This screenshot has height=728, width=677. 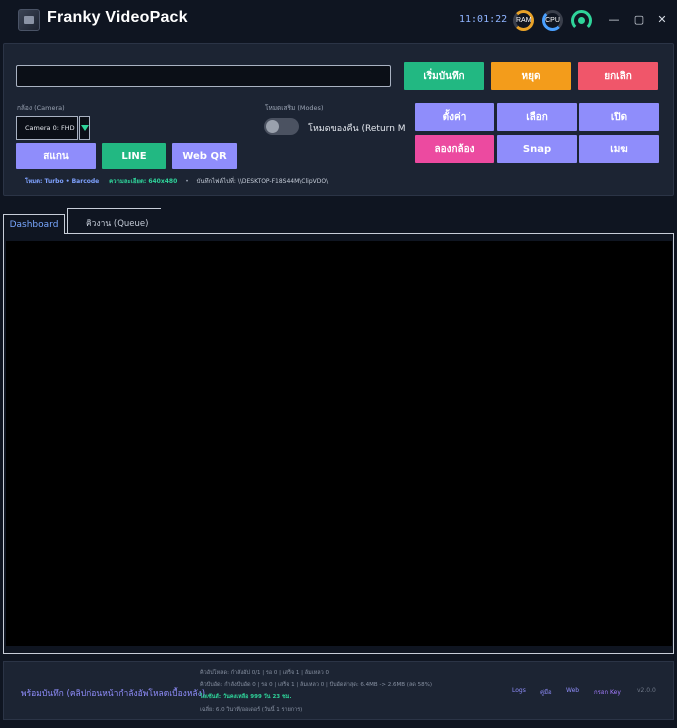 What do you see at coordinates (56, 156) in the screenshot?
I see `scan-button: สแกน` at bounding box center [56, 156].